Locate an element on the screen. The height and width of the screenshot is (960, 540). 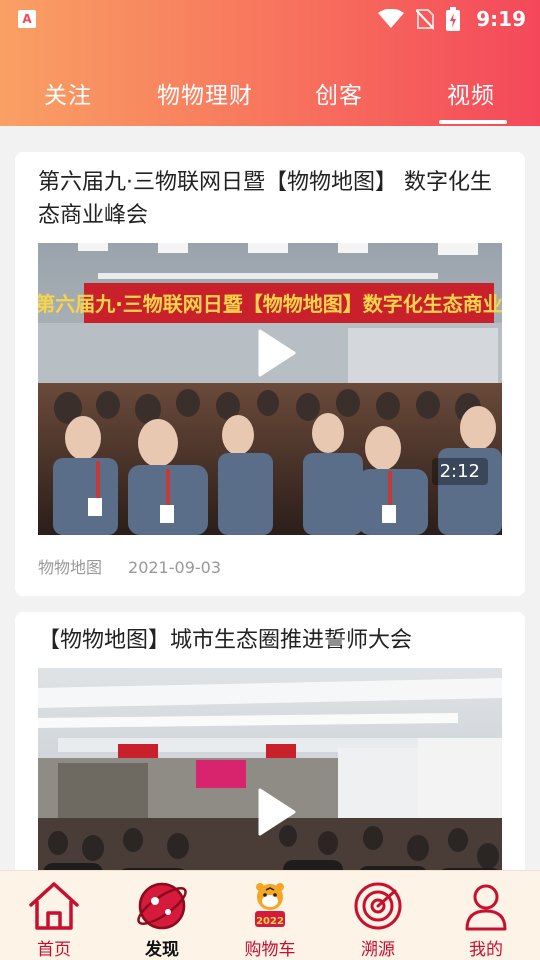
tiger-mascot-icon: 2022 is located at coordinates (270, 905).